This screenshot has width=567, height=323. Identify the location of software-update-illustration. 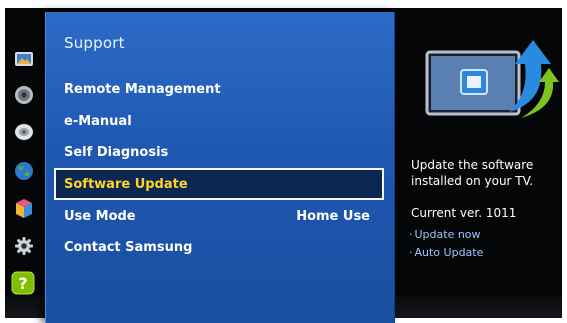
(493, 83).